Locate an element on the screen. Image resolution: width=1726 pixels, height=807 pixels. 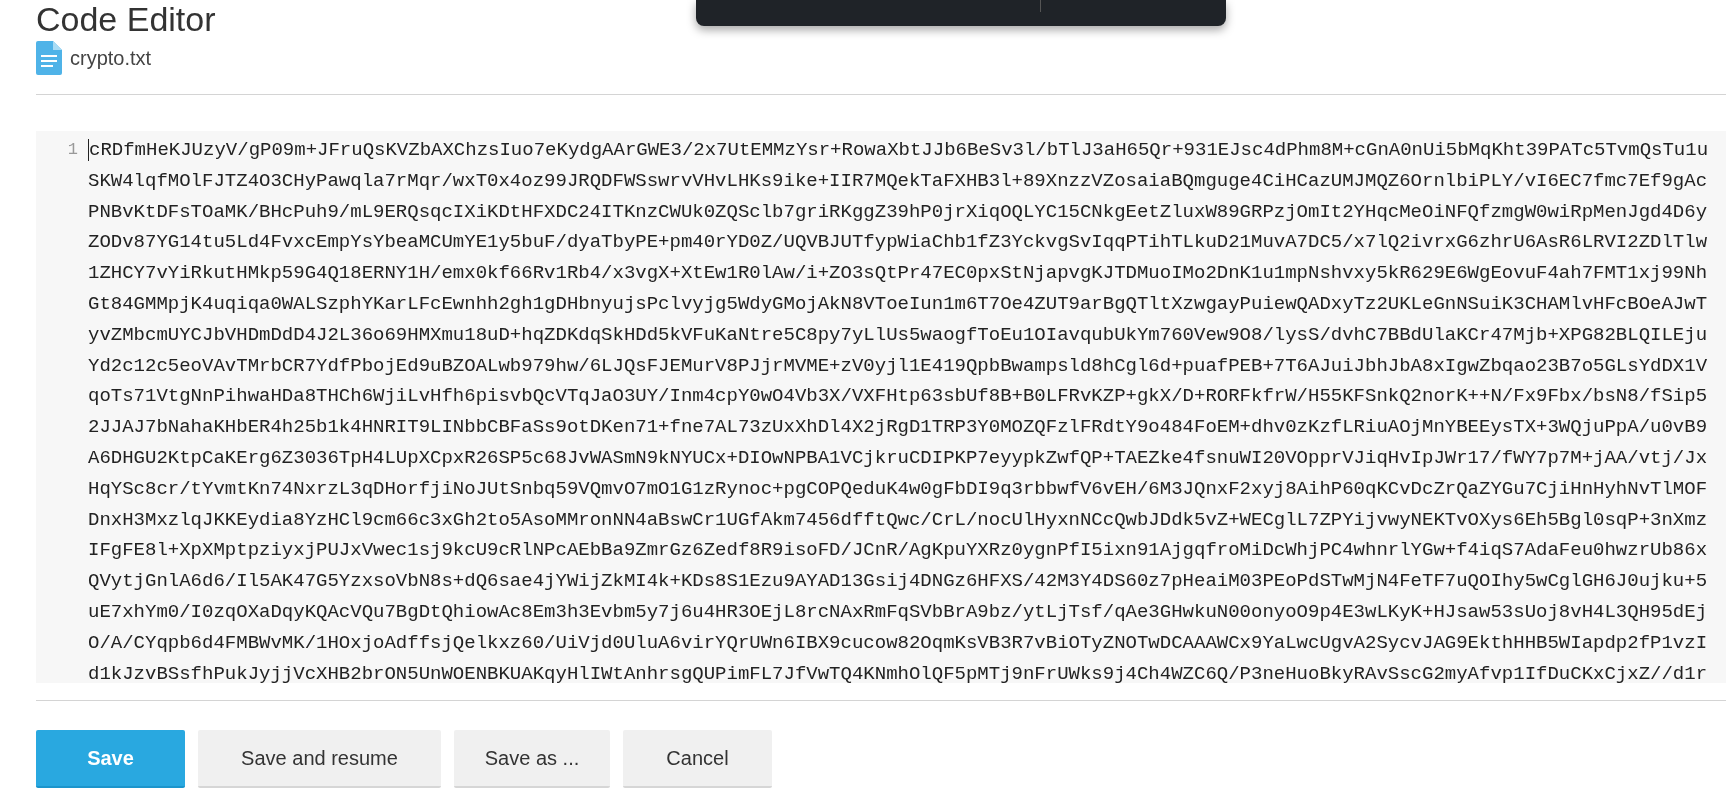
secondary-button: Cancel is located at coordinates (697, 759).